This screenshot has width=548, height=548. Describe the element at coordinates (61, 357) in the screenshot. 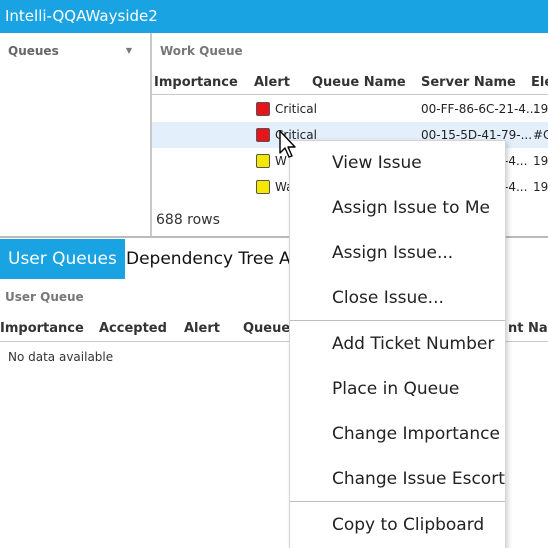

I see `empty-state-text: No data available` at that location.